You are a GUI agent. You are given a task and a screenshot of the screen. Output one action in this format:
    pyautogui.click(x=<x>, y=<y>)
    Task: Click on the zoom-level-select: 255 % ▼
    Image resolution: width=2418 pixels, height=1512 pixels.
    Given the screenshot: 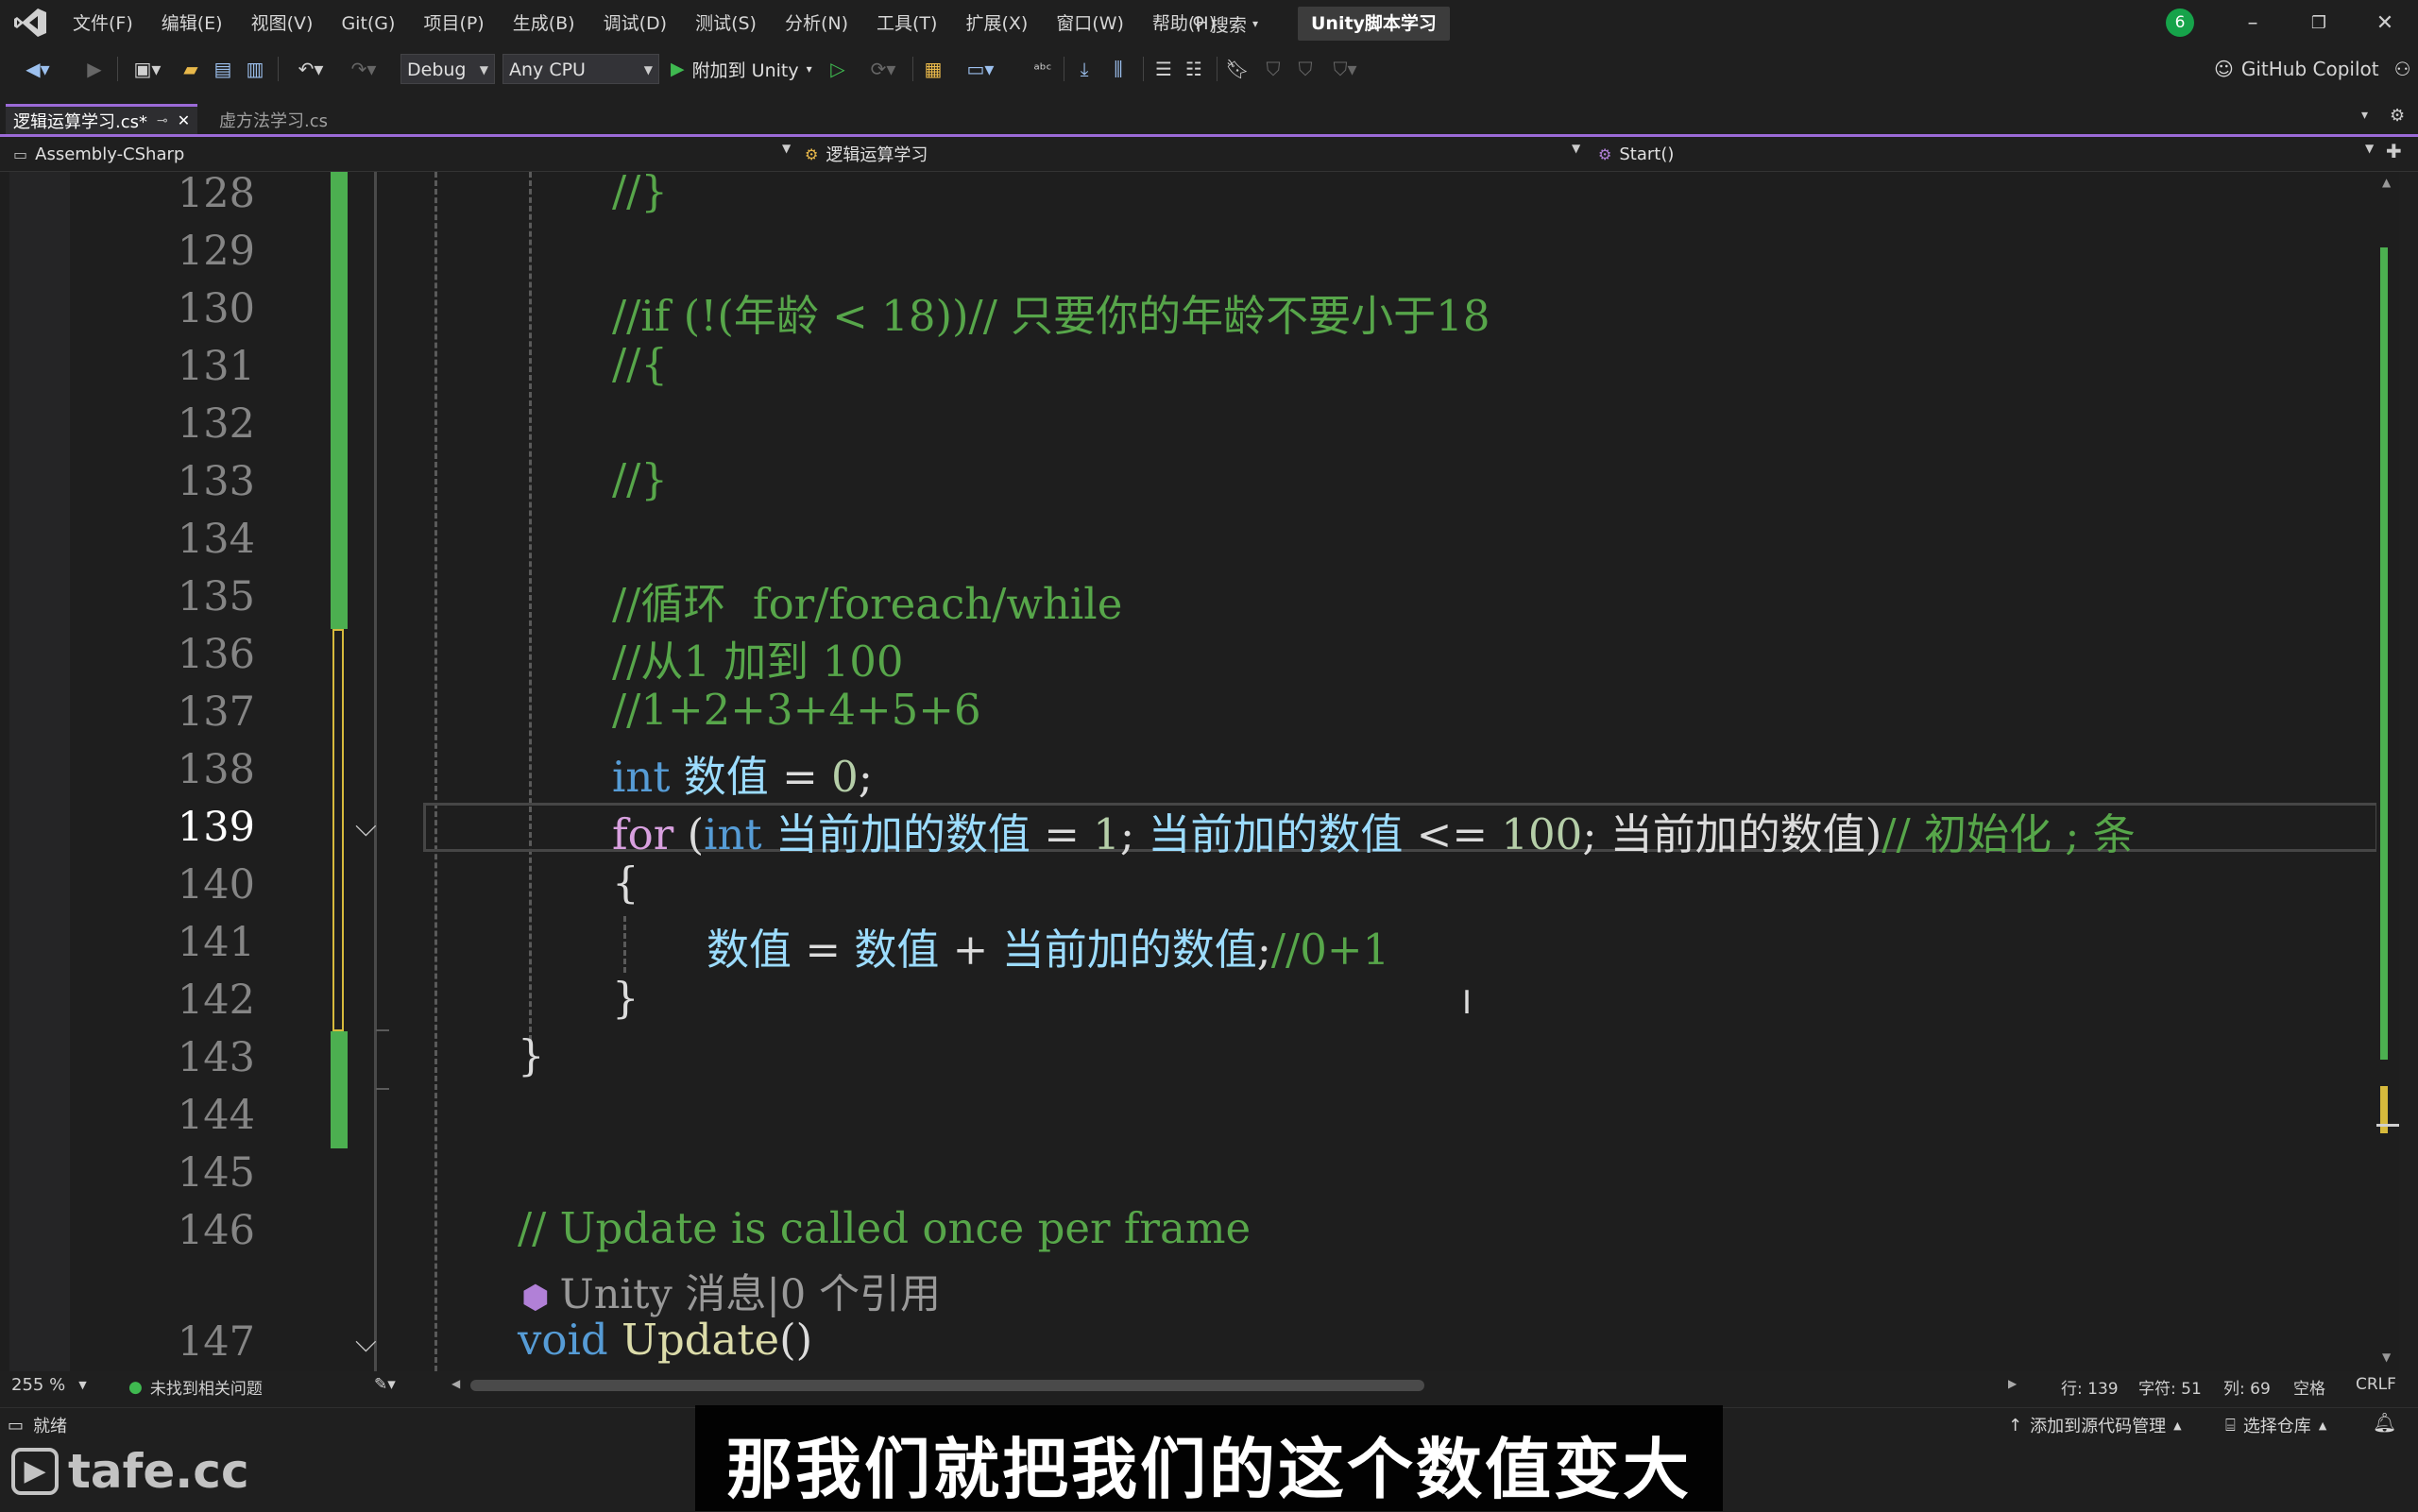 What is the action you would take?
    pyautogui.click(x=49, y=1385)
    